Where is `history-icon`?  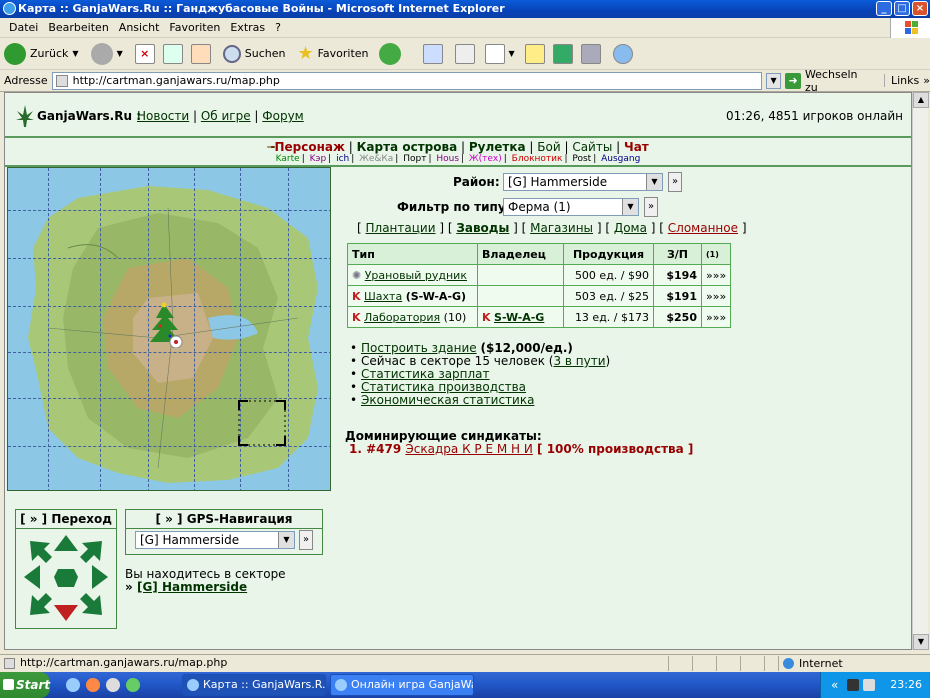 history-icon is located at coordinates (389, 53).